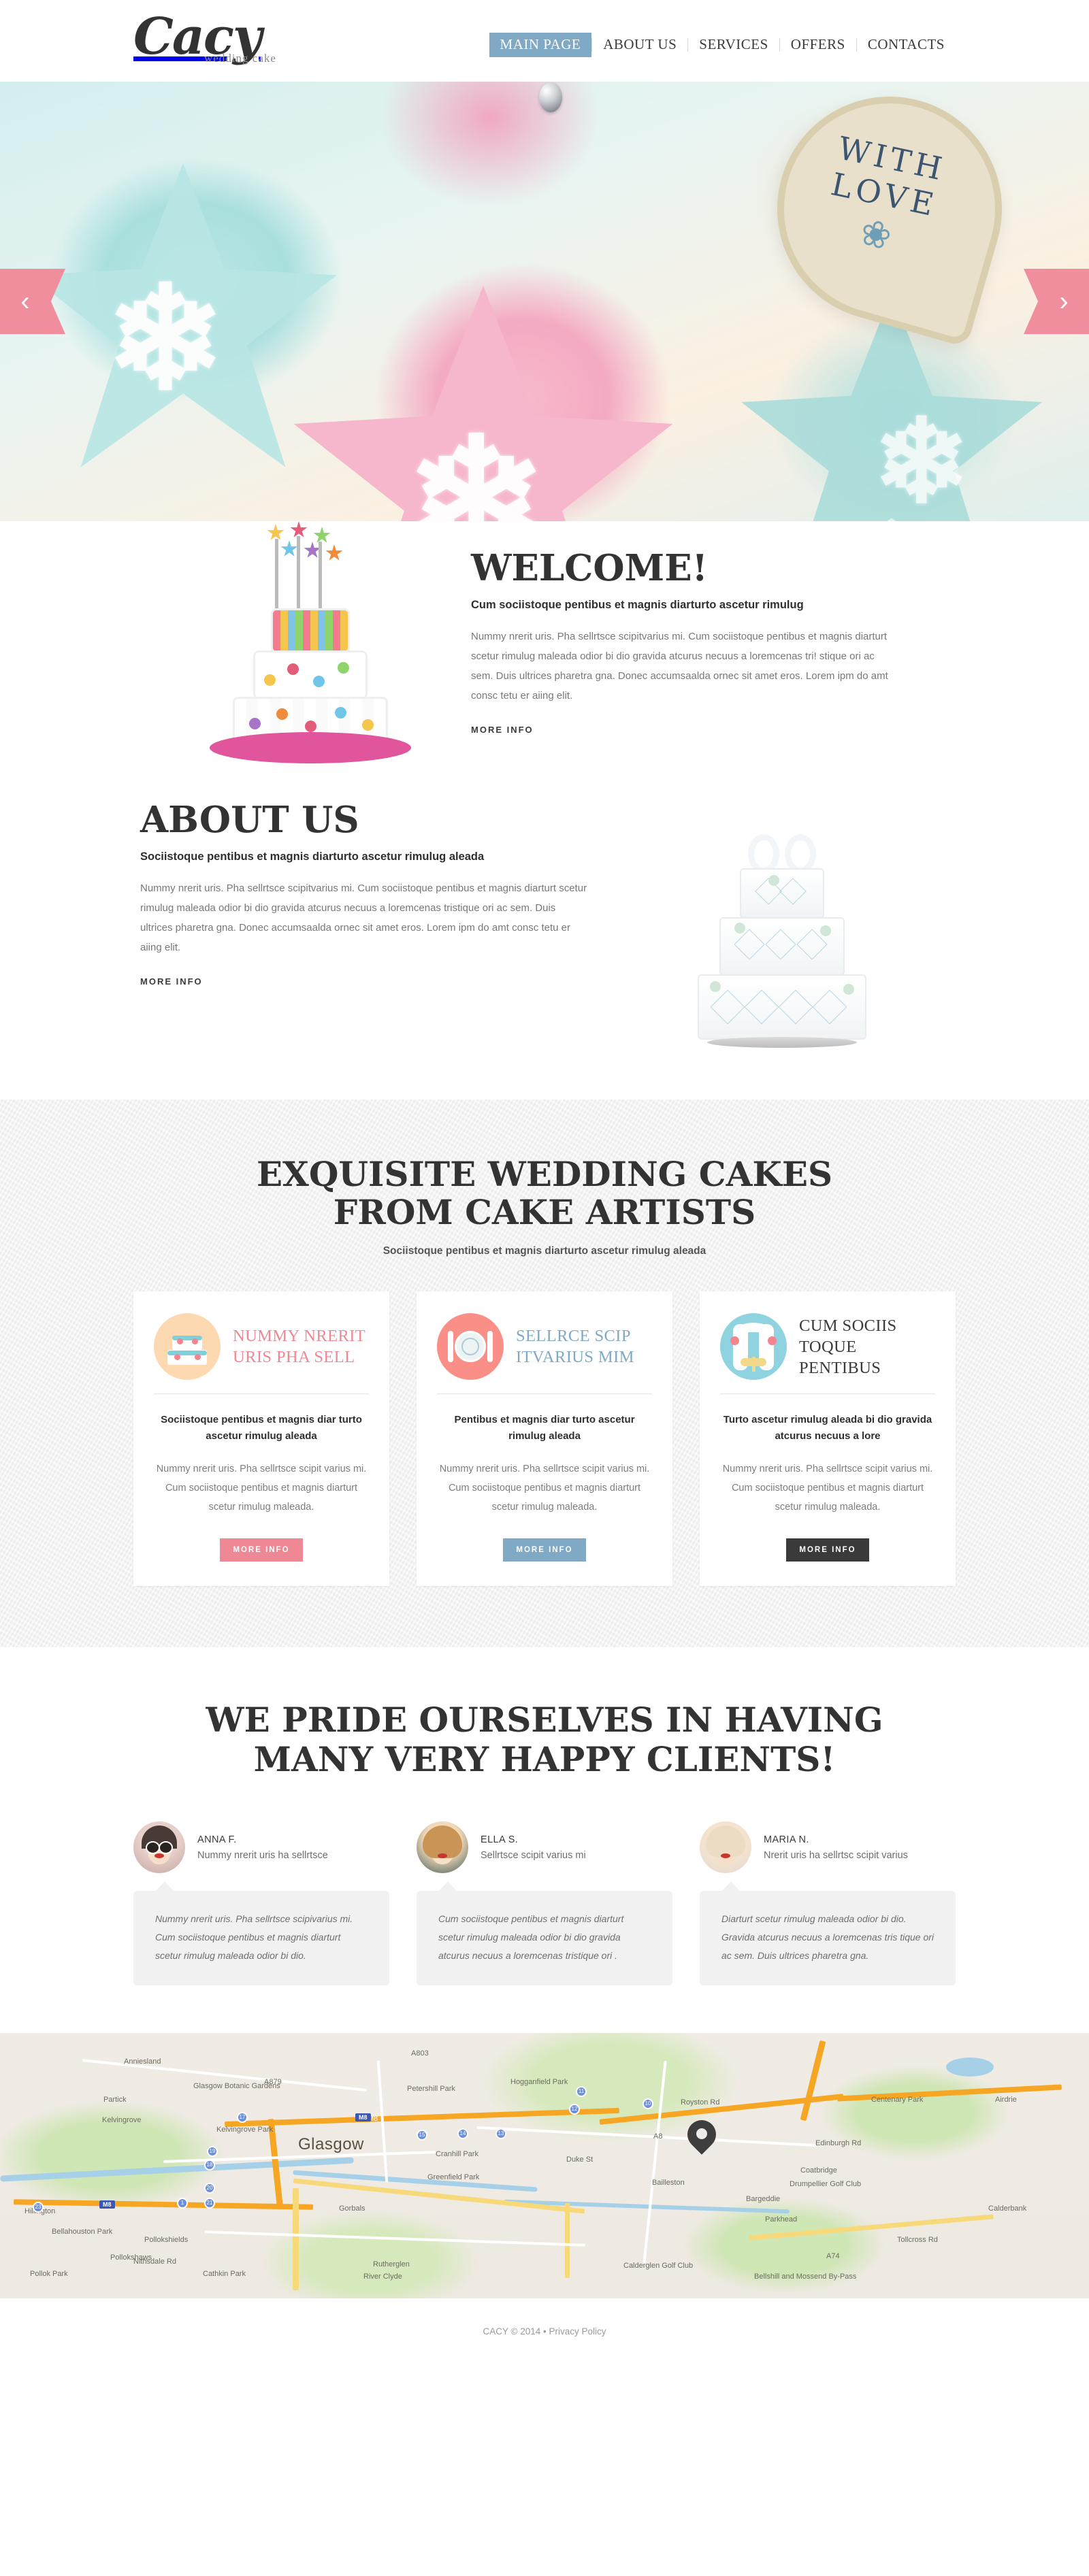 The width and height of the screenshot is (1089, 2576). I want to click on map-label: Cathkin Park, so click(224, 2274).